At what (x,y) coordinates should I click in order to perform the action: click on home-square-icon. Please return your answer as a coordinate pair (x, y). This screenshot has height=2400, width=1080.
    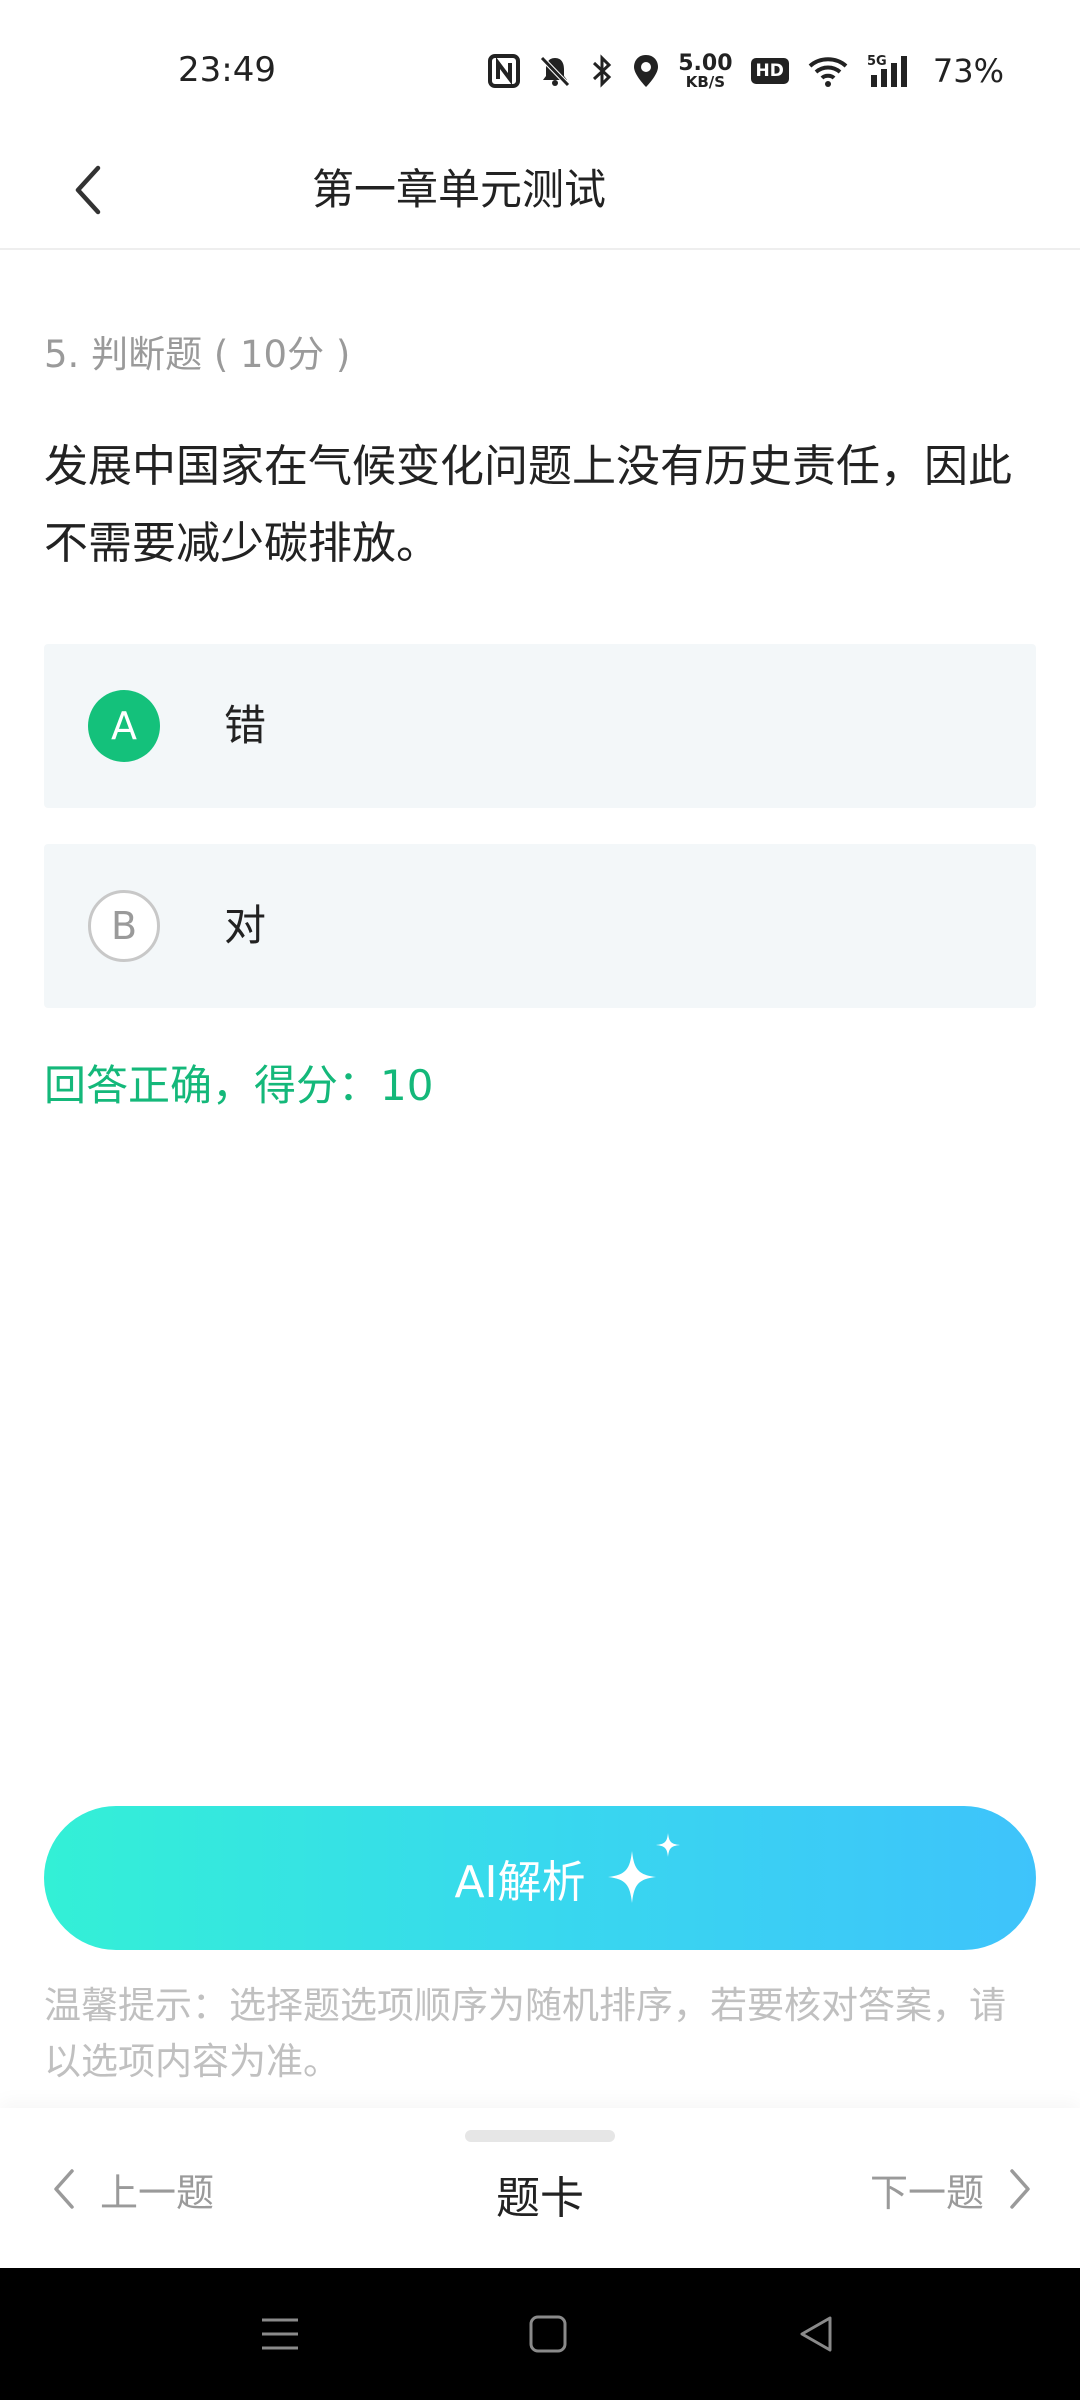
    Looking at the image, I should click on (548, 2334).